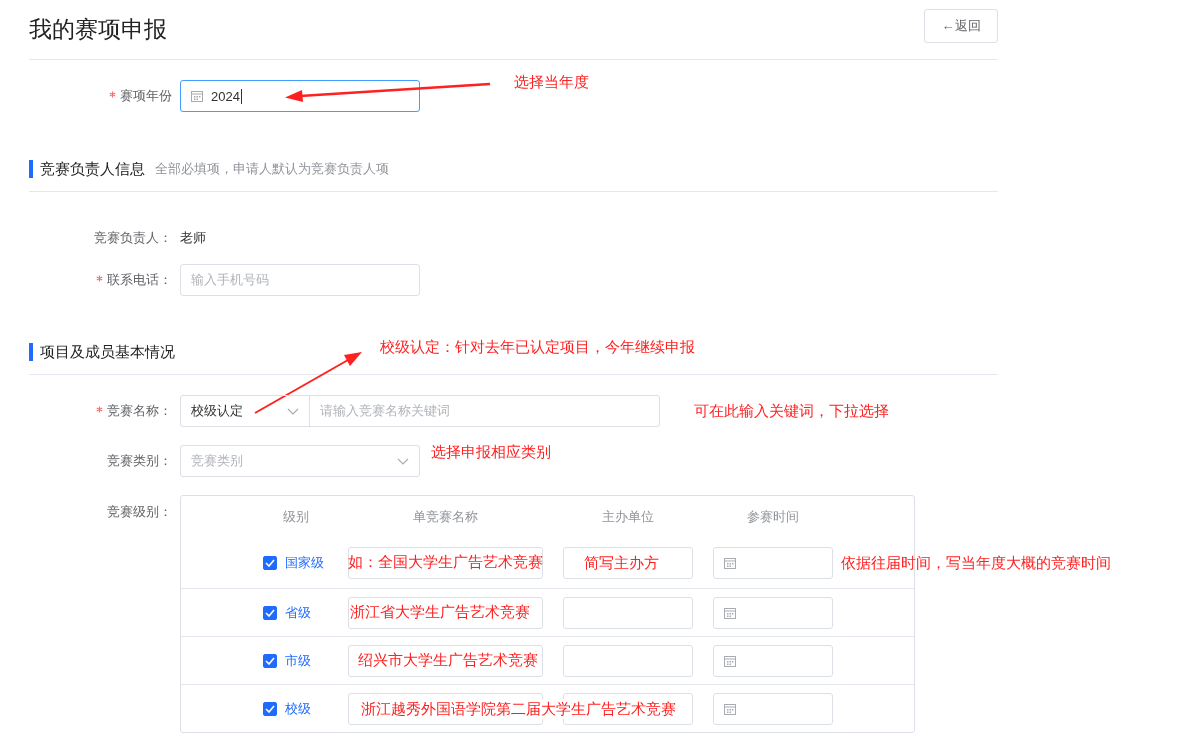  I want to click on column-header: 级别, so click(295, 517).